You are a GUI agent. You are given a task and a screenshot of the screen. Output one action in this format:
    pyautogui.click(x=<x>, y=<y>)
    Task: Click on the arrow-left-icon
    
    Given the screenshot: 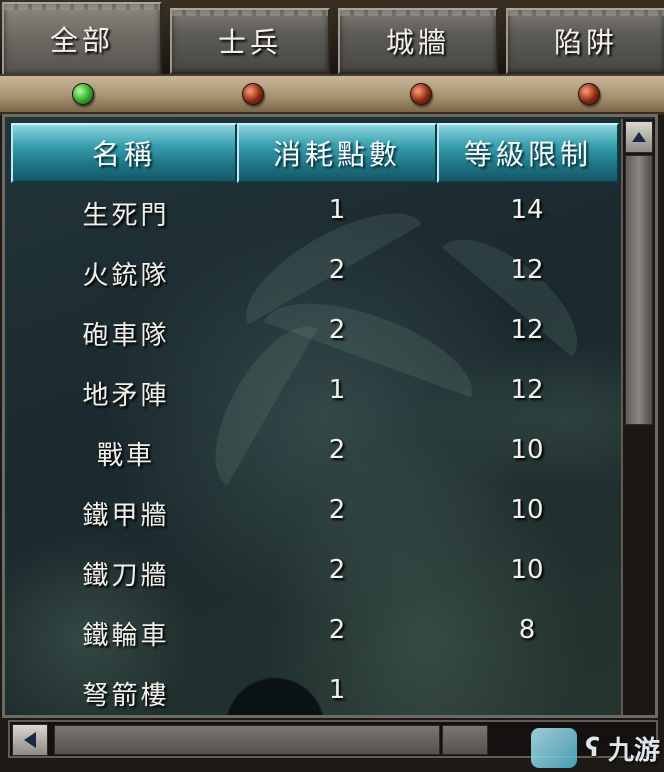 What is the action you would take?
    pyautogui.click(x=30, y=740)
    